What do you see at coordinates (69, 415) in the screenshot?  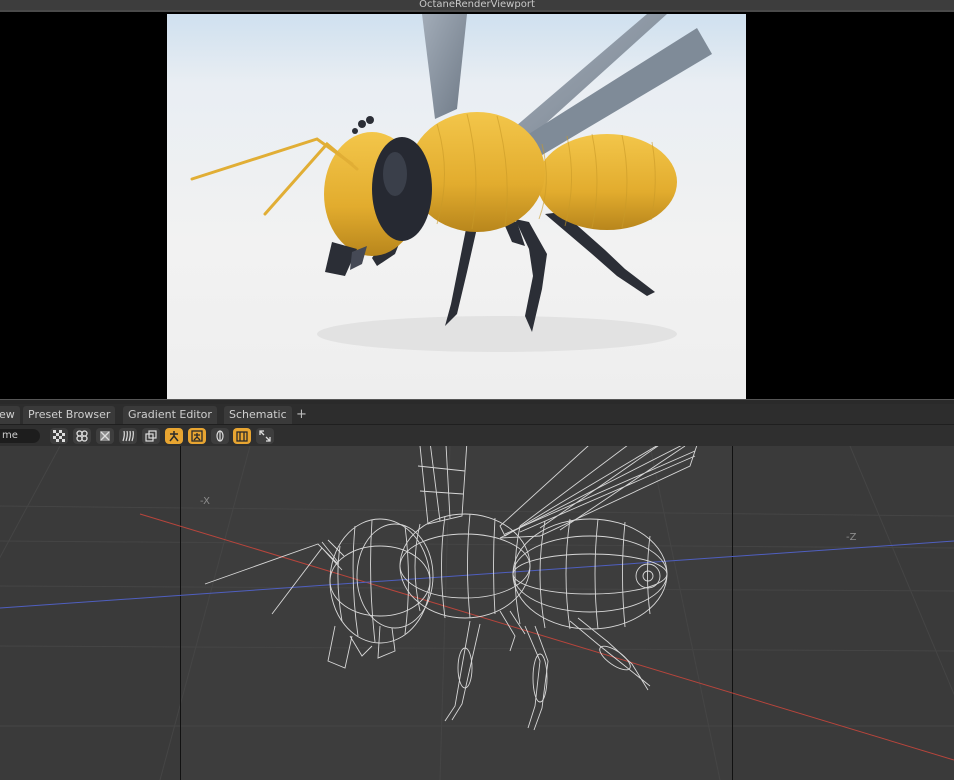 I see `tab-preset-browser: Preset Browser` at bounding box center [69, 415].